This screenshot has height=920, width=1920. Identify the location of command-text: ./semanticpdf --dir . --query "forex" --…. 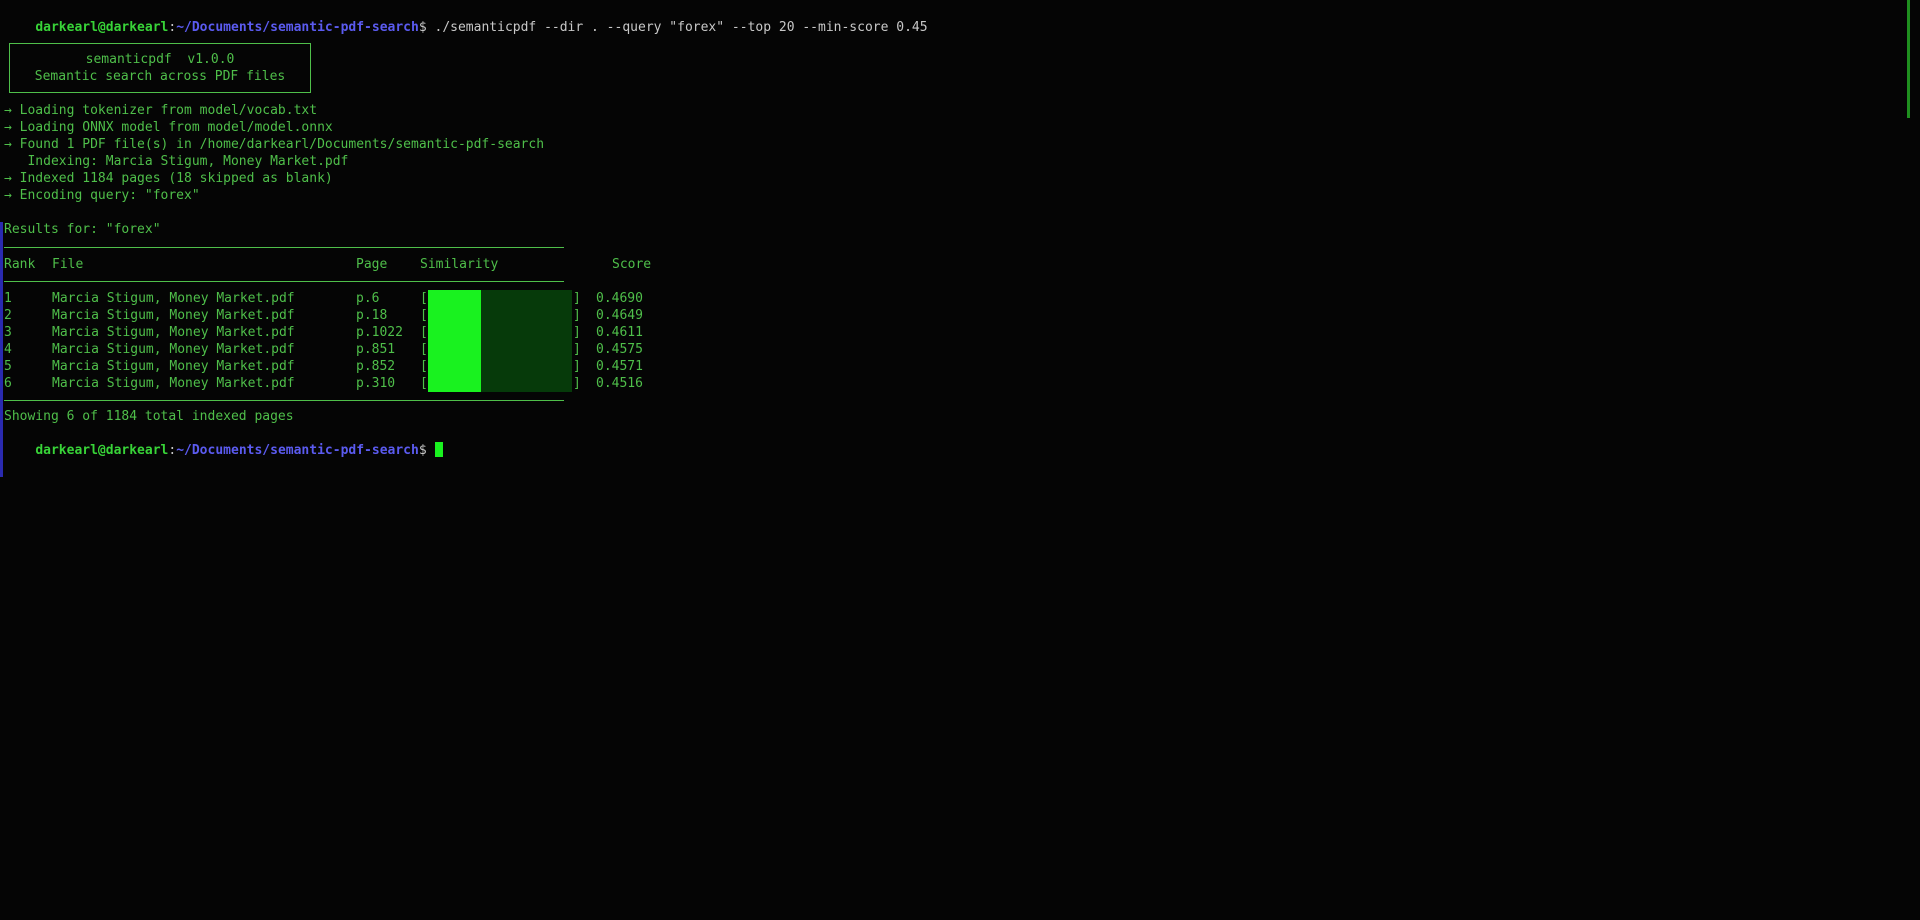
(677, 27).